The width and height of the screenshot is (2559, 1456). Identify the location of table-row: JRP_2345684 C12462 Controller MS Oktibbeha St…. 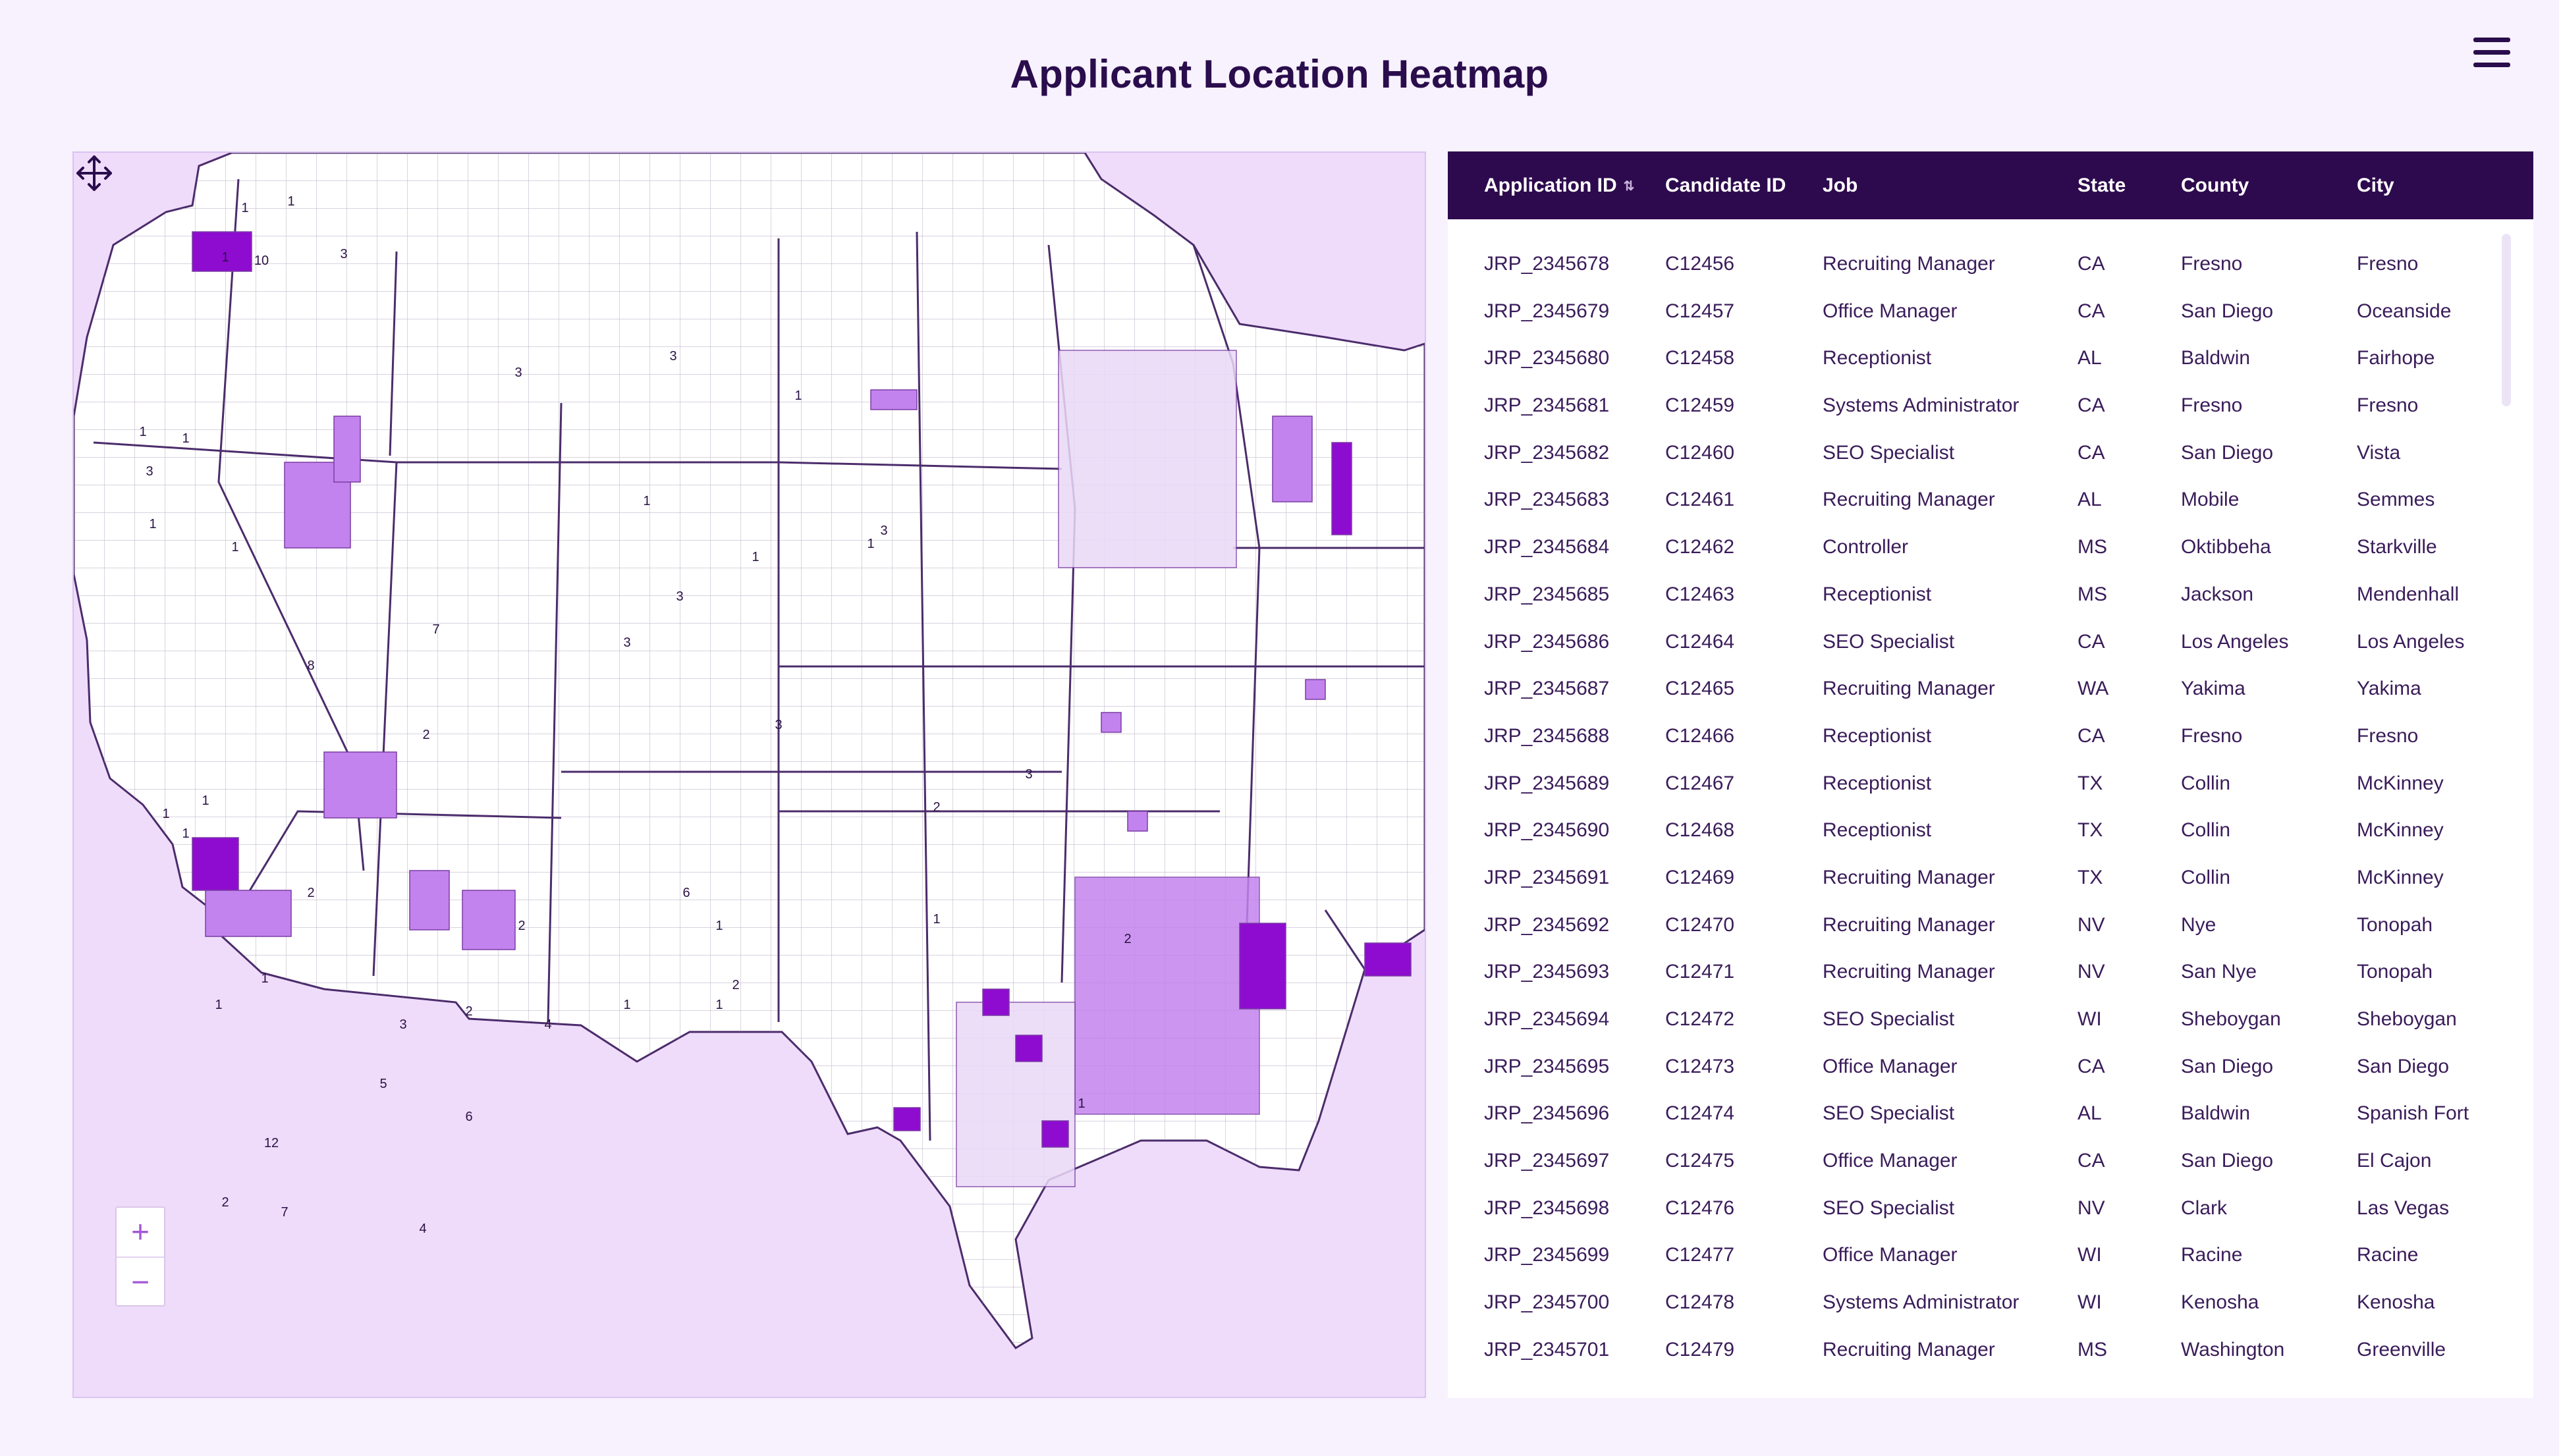
(1990, 547).